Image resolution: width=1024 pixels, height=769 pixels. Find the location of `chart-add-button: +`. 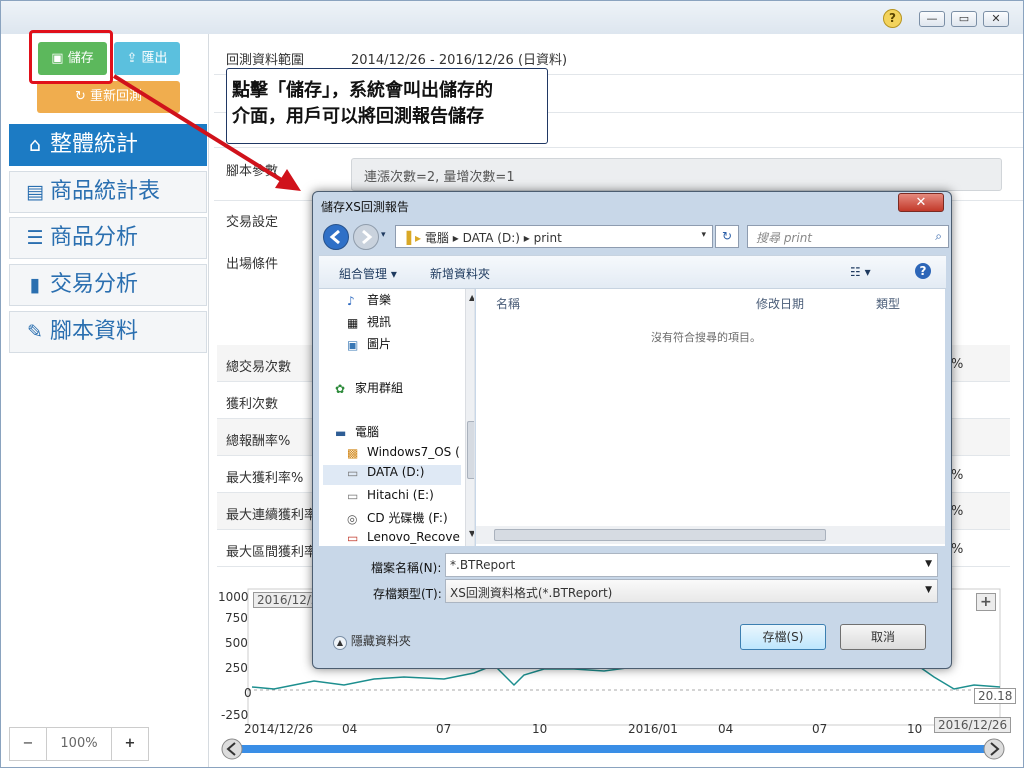

chart-add-button: + is located at coordinates (986, 602).